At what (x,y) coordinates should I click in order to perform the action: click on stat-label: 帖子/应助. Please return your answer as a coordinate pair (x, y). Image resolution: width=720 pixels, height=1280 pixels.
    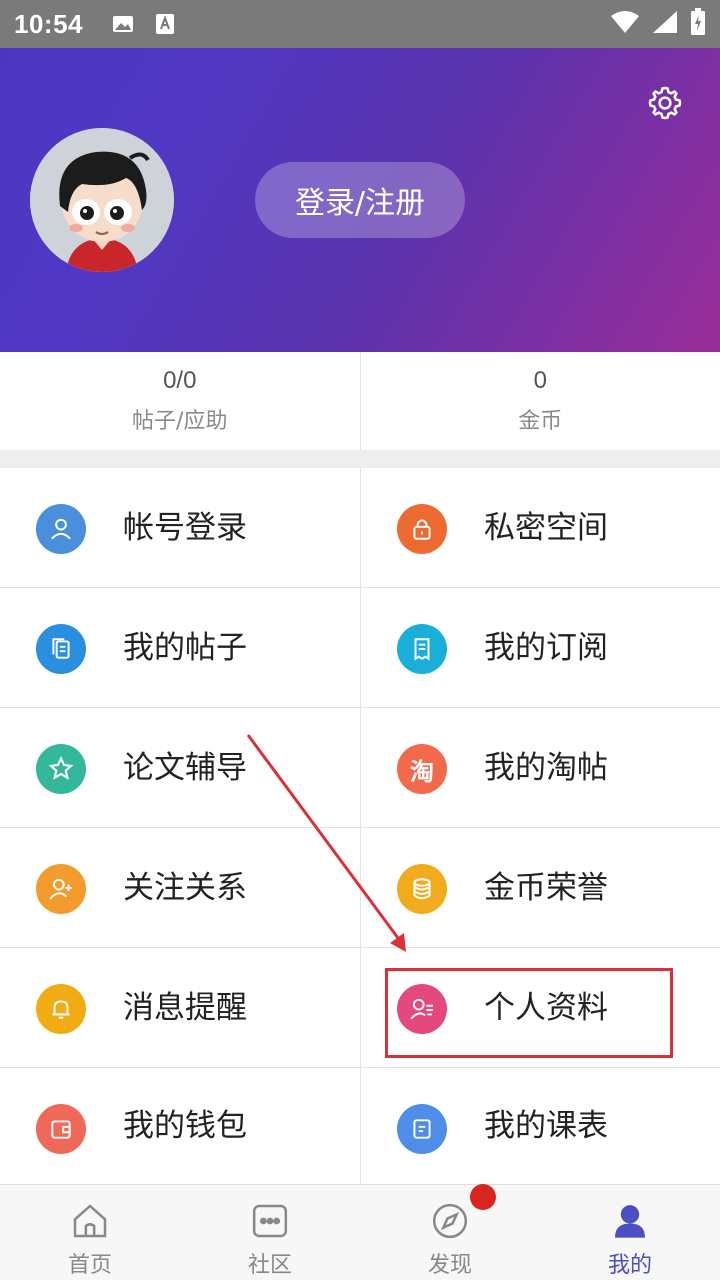
    Looking at the image, I should click on (180, 421).